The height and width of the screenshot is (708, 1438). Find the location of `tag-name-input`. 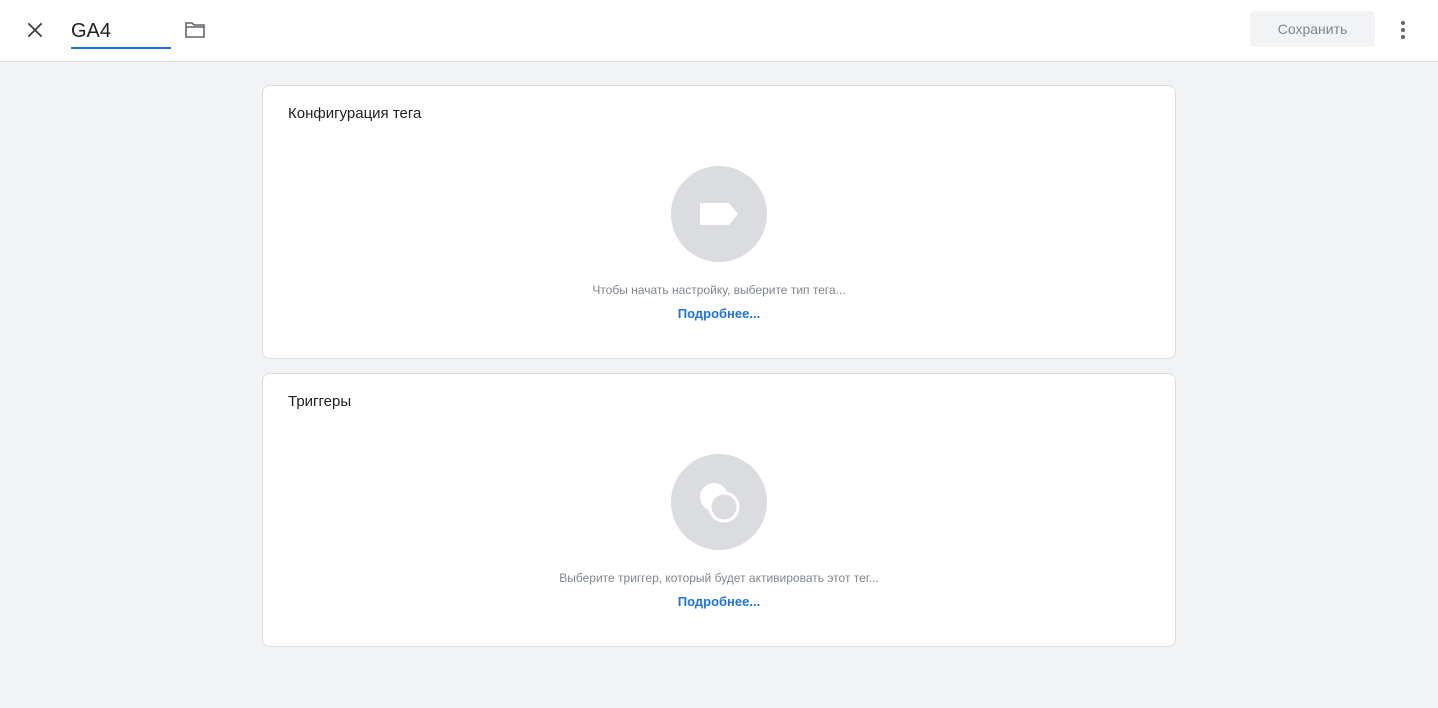

tag-name-input is located at coordinates (121, 29).